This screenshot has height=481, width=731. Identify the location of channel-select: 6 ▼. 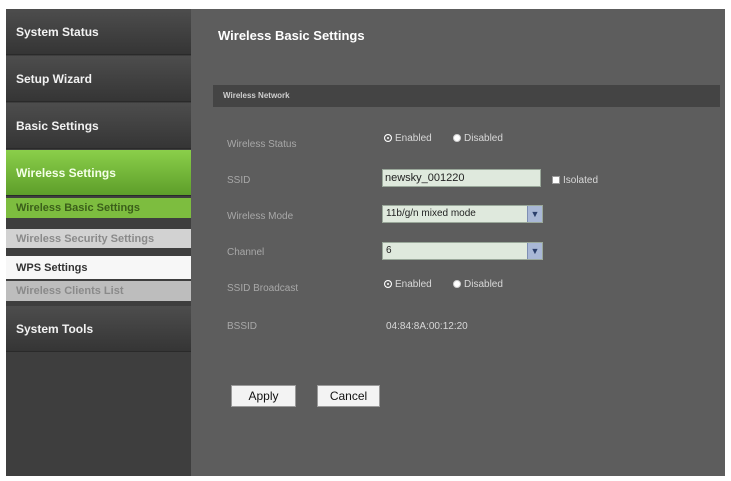
(462, 251).